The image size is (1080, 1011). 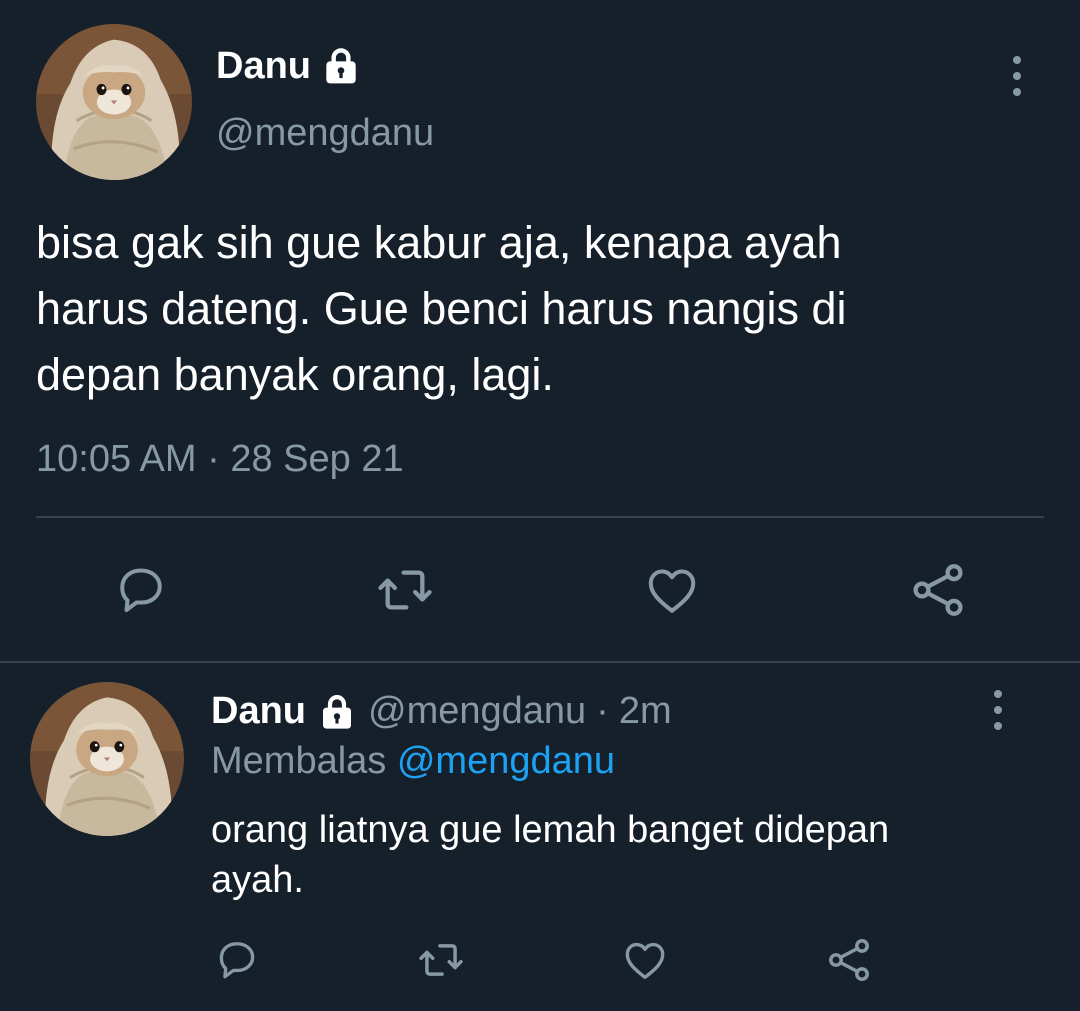 I want to click on tweet-age: 2m, so click(x=645, y=711).